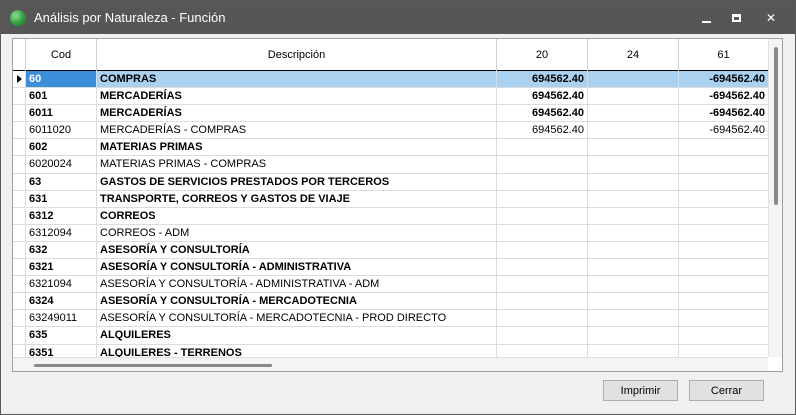  I want to click on column-header-cod: Cod, so click(61, 55).